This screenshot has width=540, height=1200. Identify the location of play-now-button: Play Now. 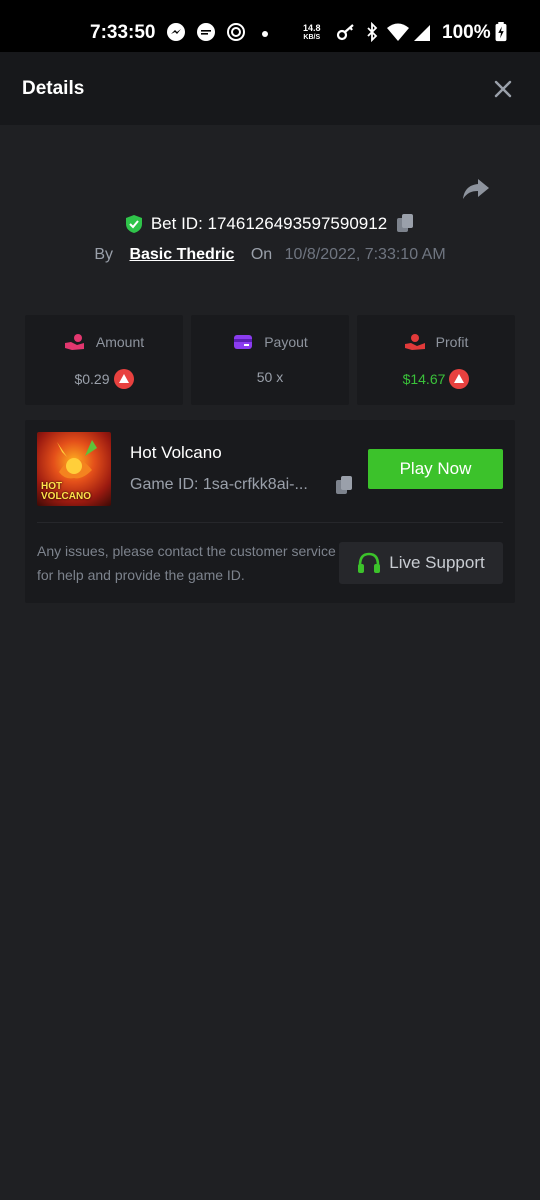
(435, 469).